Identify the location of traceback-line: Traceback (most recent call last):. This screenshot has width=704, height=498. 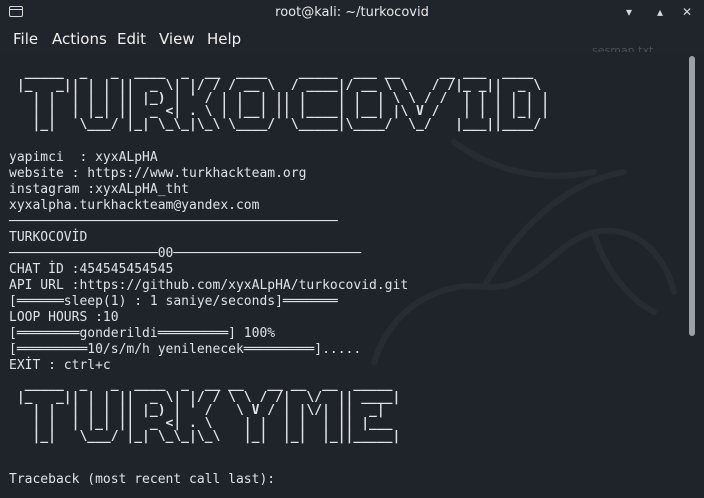
(142, 479).